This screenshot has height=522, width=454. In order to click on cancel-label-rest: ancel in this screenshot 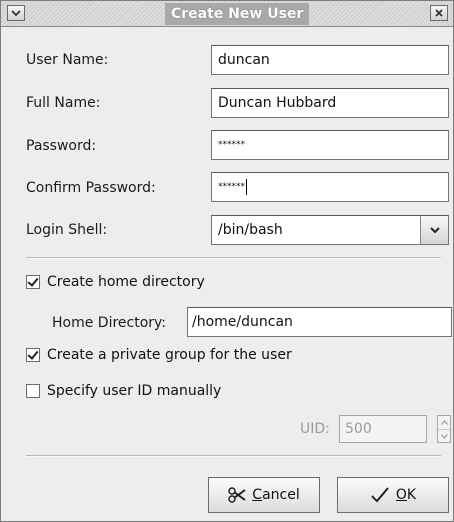, I will do `click(281, 495)`.